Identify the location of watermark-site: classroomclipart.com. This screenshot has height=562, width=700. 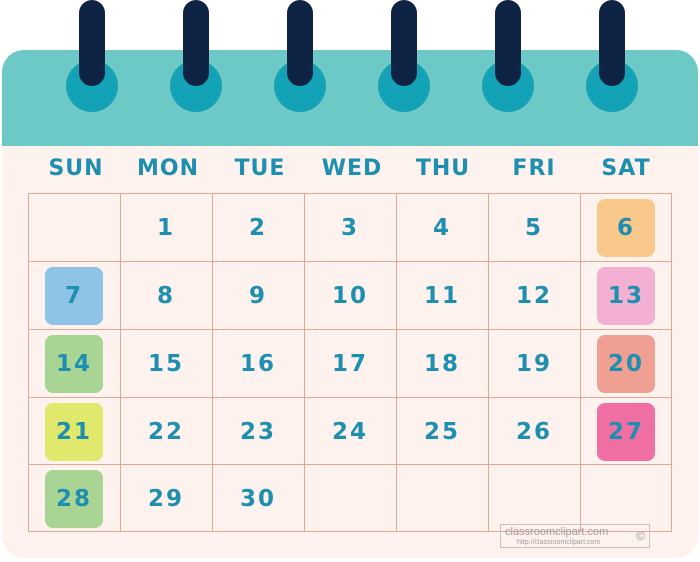
(557, 532).